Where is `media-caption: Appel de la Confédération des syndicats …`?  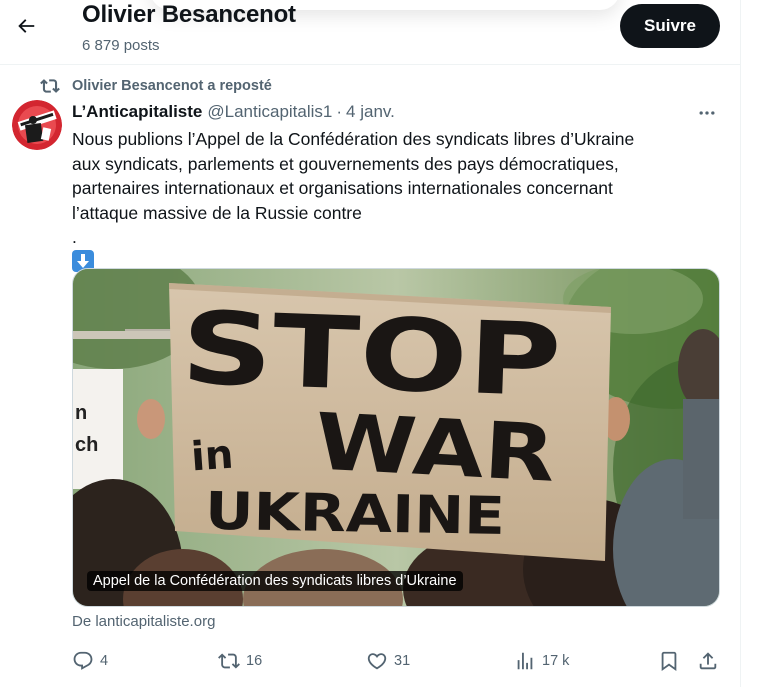 media-caption: Appel de la Confédération des syndicats … is located at coordinates (275, 581).